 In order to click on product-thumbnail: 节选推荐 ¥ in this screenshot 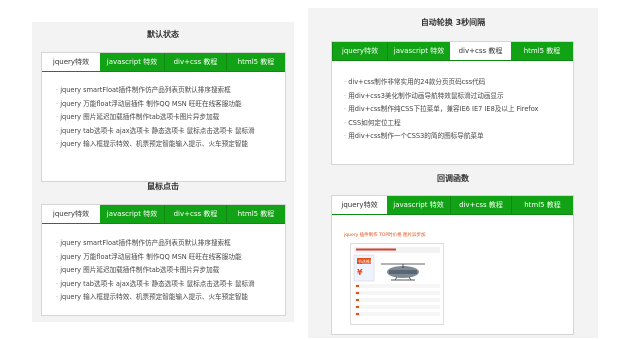, I will do `click(397, 284)`.